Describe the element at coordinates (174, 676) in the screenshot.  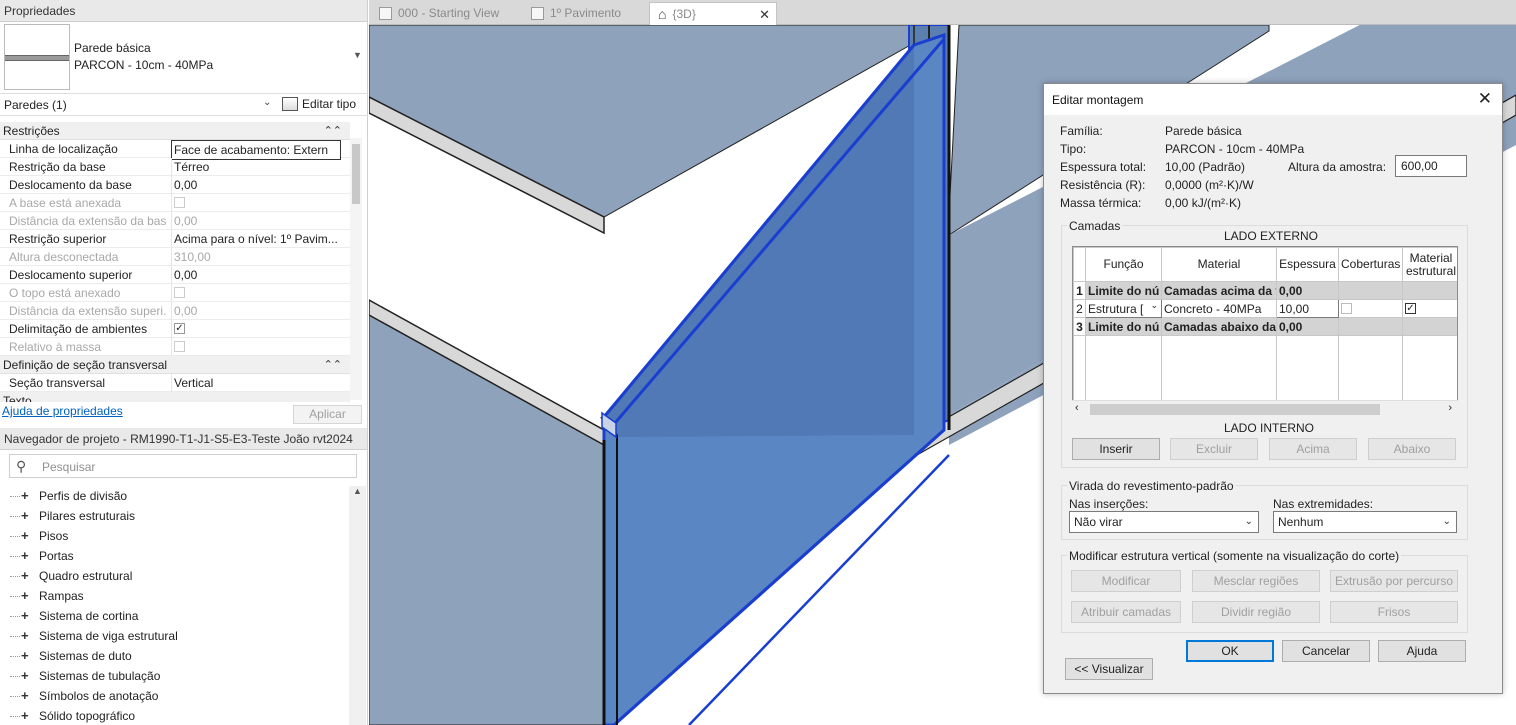
I see `tree-item: + Sistemas de tubulação` at that location.